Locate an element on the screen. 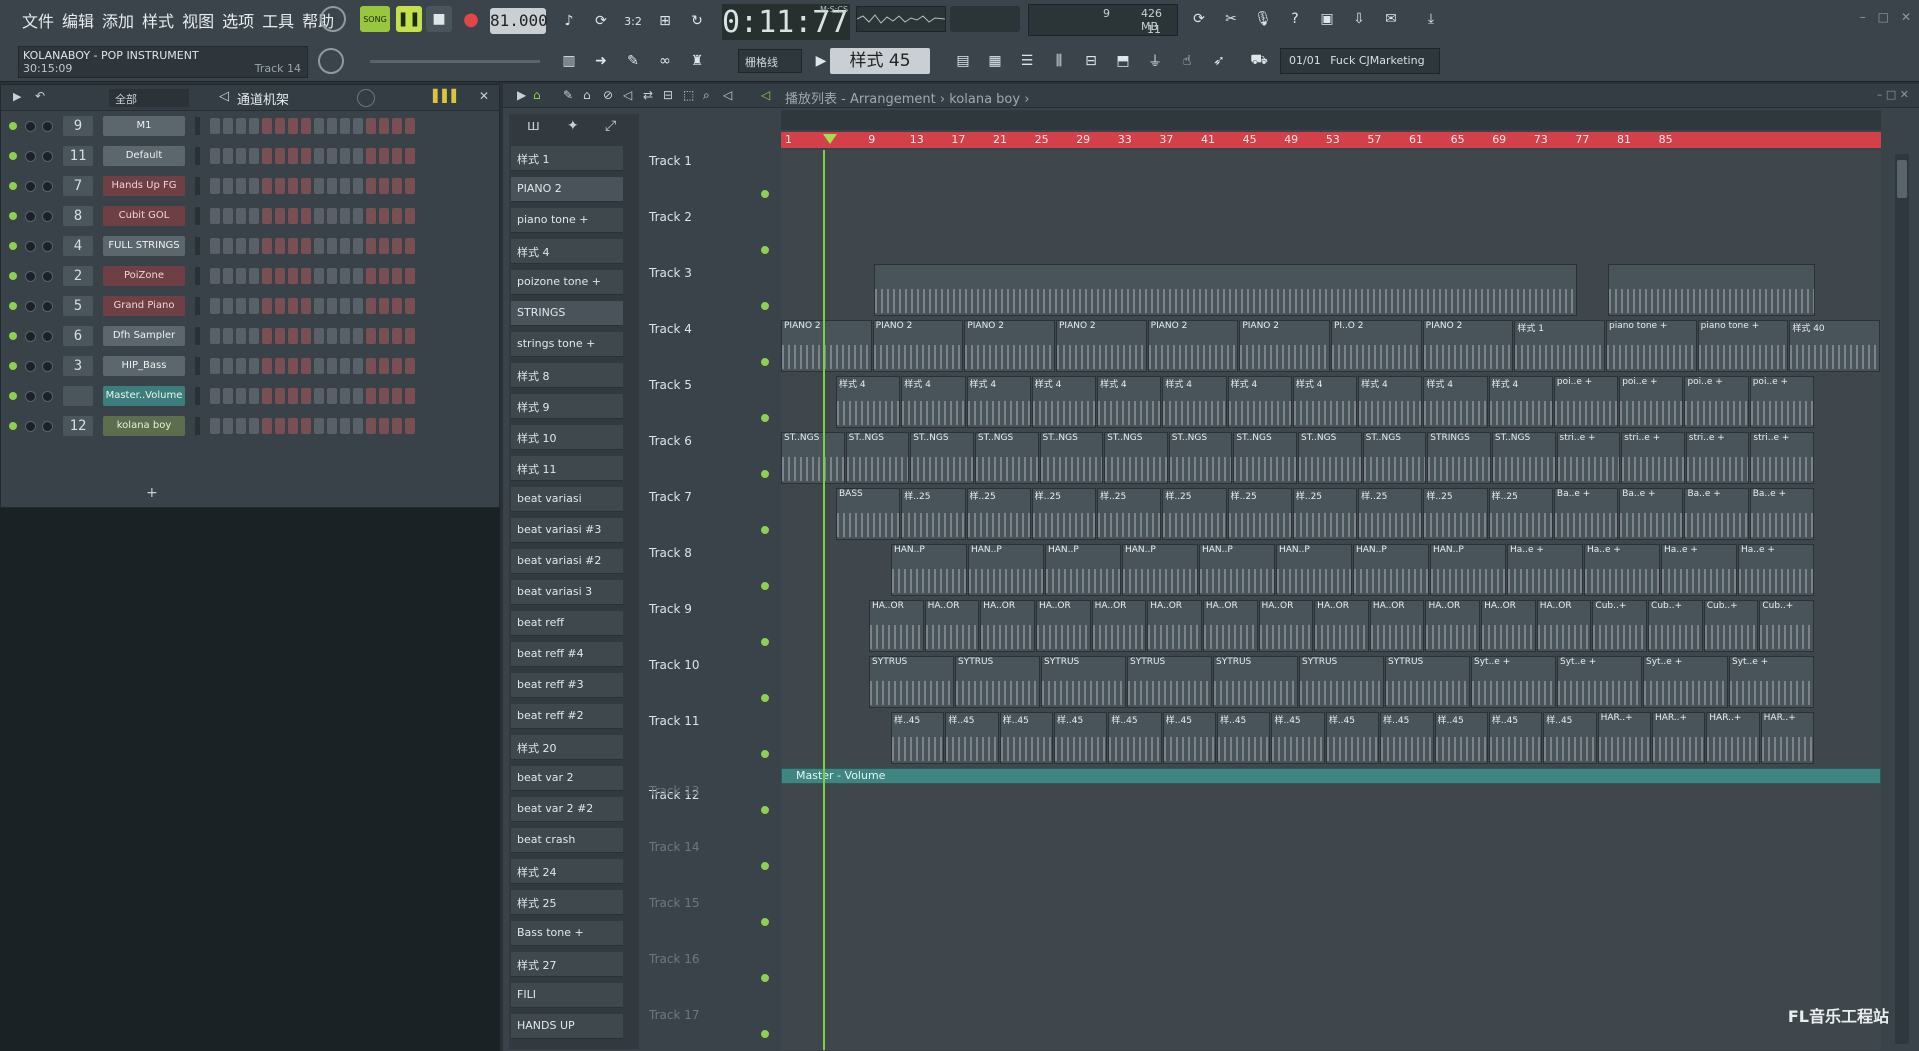 This screenshot has height=1051, width=1919. snap-selector: 栅格线 is located at coordinates (770, 61).